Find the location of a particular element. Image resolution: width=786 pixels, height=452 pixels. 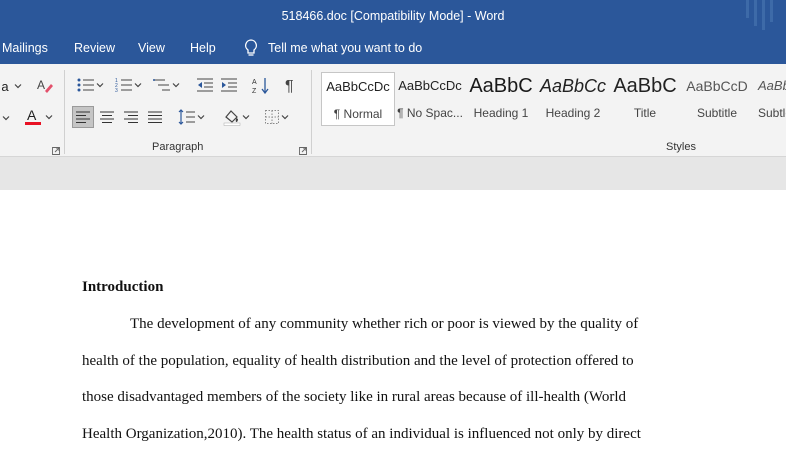

align-right-icon is located at coordinates (131, 117).